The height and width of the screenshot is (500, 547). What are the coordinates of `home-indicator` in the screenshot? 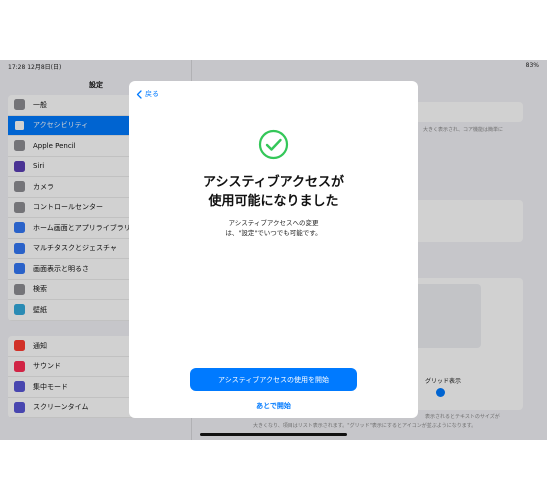 It's located at (273, 434).